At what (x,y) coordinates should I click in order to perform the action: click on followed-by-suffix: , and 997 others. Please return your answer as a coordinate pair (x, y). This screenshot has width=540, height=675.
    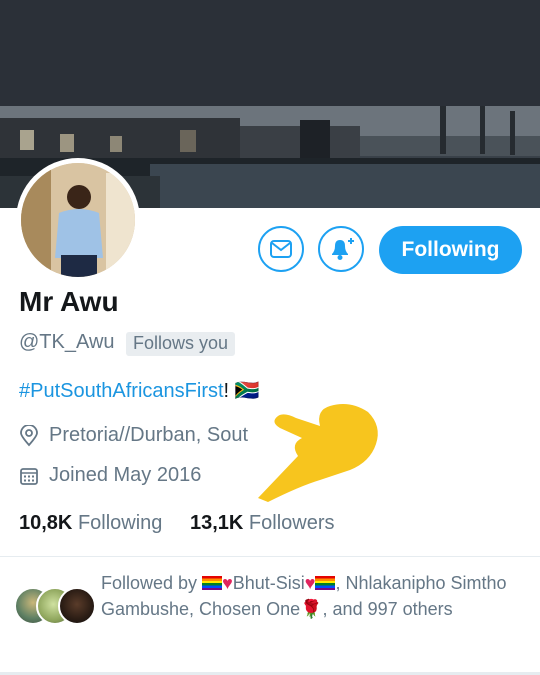
    Looking at the image, I should click on (387, 609).